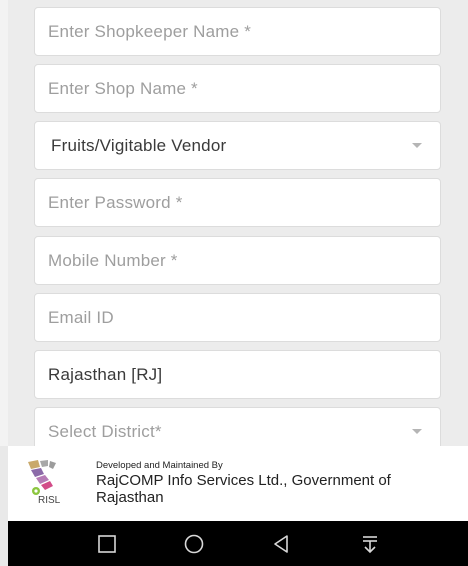 This screenshot has width=468, height=566. What do you see at coordinates (107, 544) in the screenshot?
I see `square-icon` at bounding box center [107, 544].